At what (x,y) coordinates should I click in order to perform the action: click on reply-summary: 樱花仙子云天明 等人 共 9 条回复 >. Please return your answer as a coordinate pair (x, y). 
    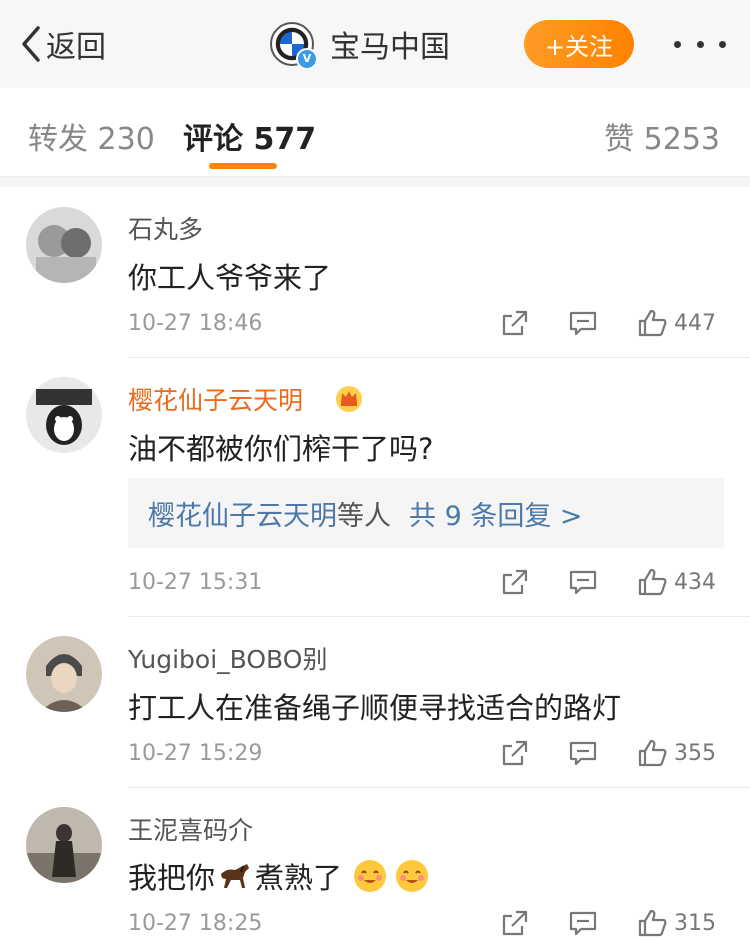
    Looking at the image, I should click on (426, 513).